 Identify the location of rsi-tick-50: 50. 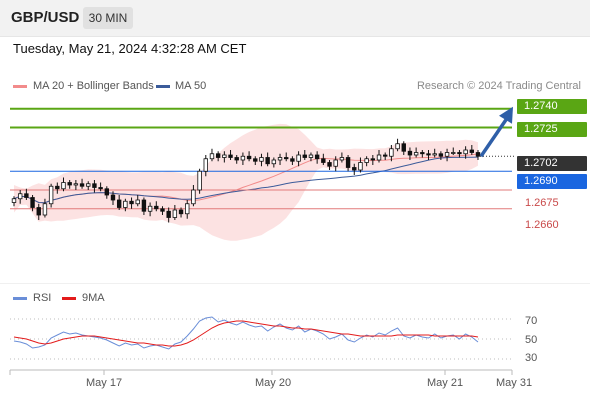
(531, 340).